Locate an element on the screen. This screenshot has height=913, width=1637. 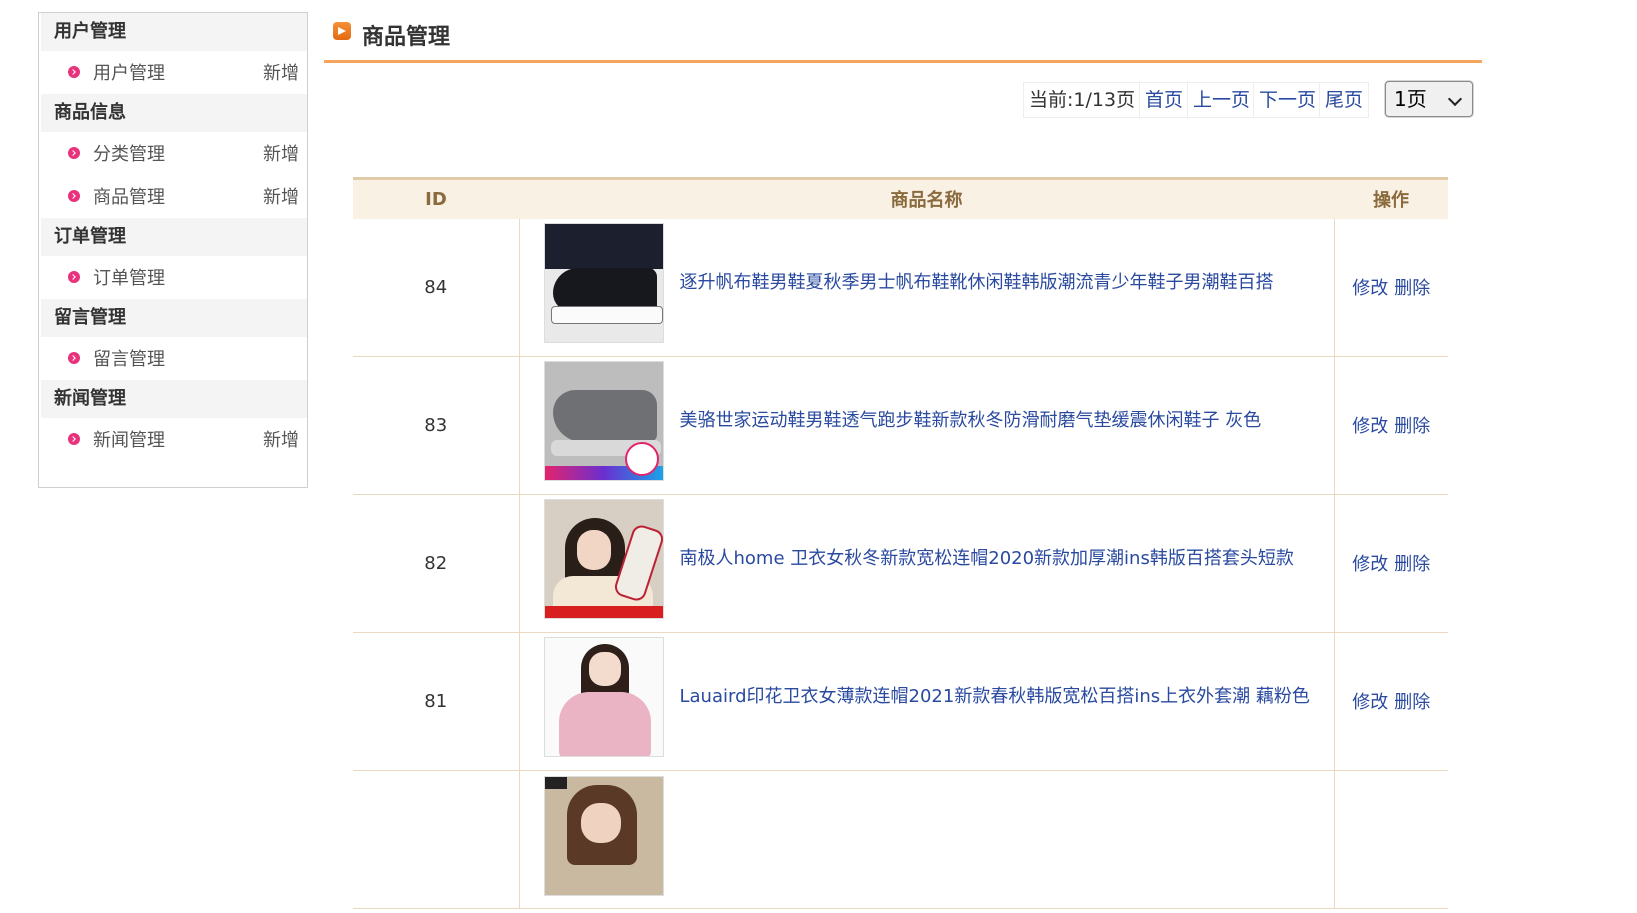
table-row is located at coordinates (900, 839).